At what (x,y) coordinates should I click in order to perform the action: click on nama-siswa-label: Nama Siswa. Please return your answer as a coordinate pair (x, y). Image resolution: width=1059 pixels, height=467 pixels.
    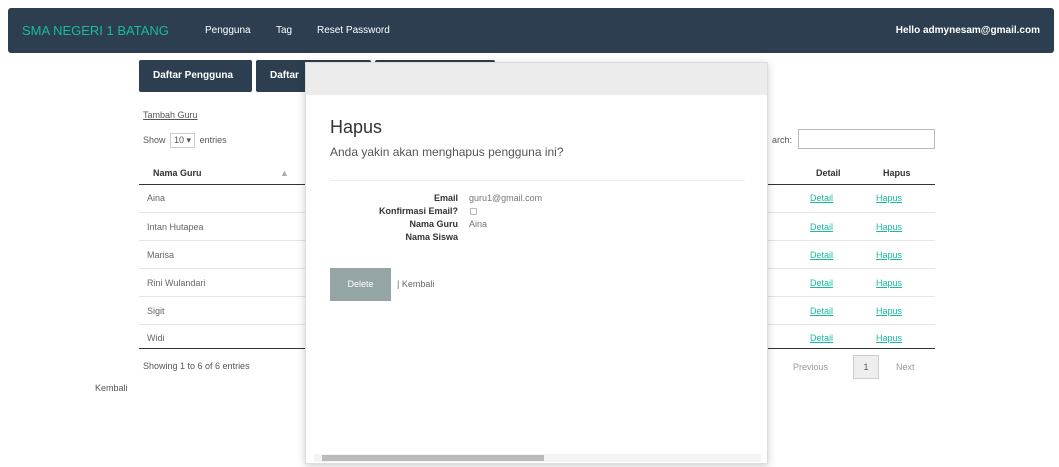
    Looking at the image, I should click on (431, 237).